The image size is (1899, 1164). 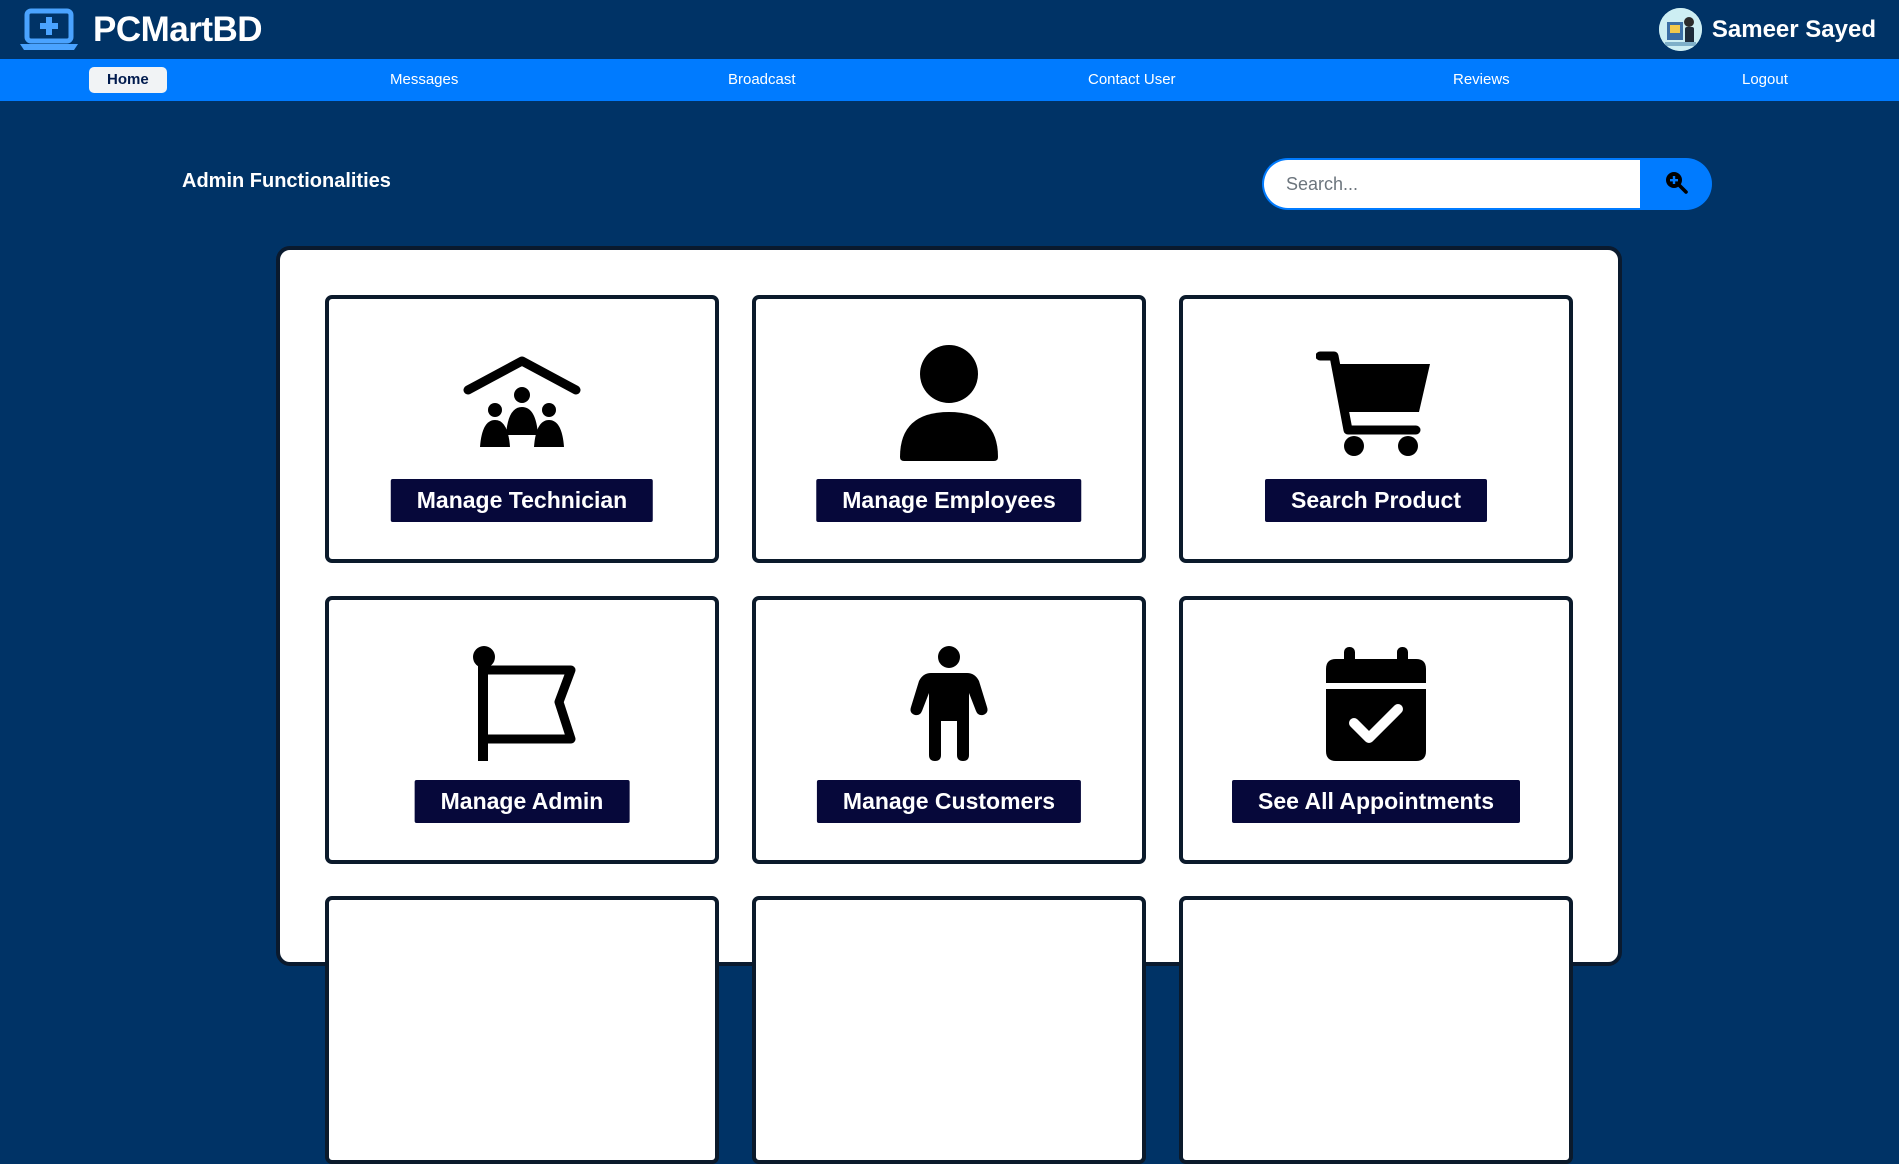 I want to click on search-product-button: Search Product, so click(x=1376, y=500).